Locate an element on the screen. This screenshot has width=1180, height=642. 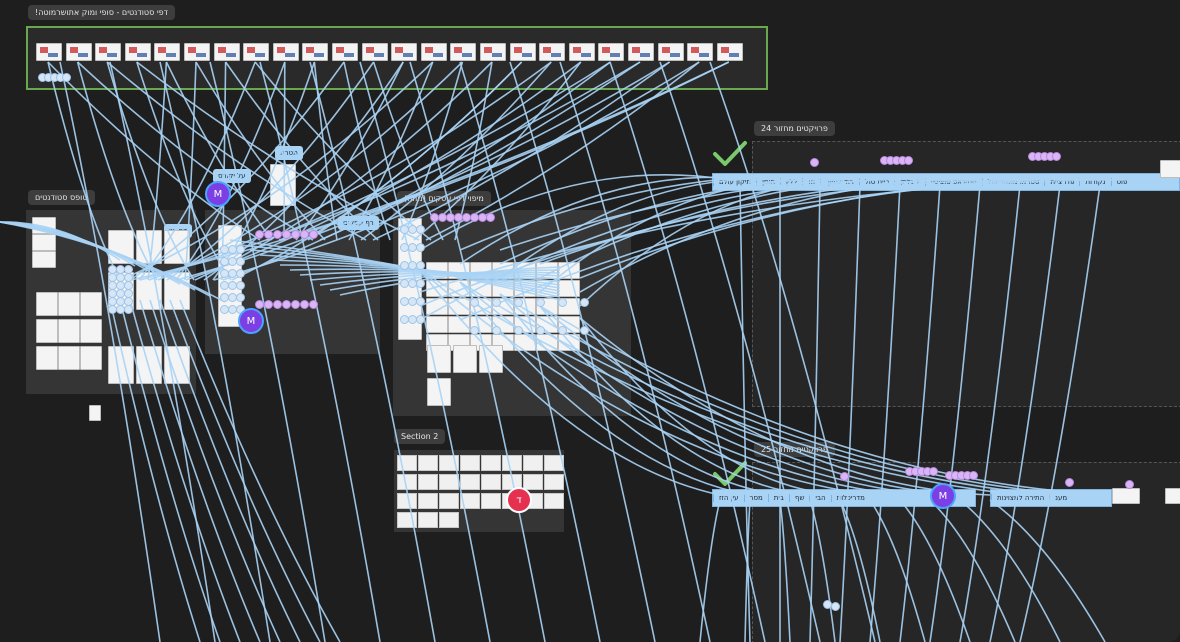
project-tab: ריית סול is located at coordinates (876, 182).